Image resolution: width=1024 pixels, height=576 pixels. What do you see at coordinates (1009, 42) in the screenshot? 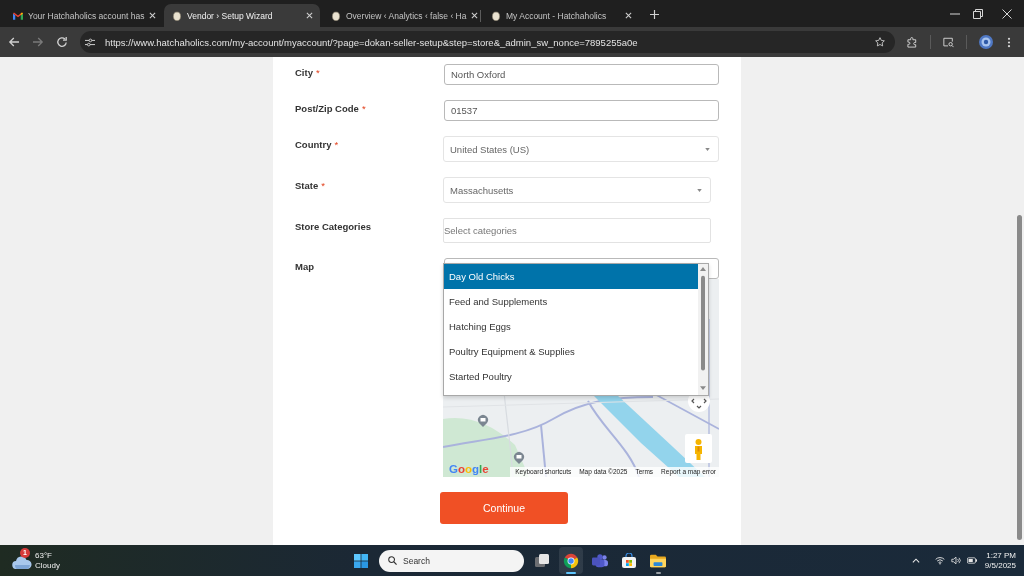
I see `menu-icon` at bounding box center [1009, 42].